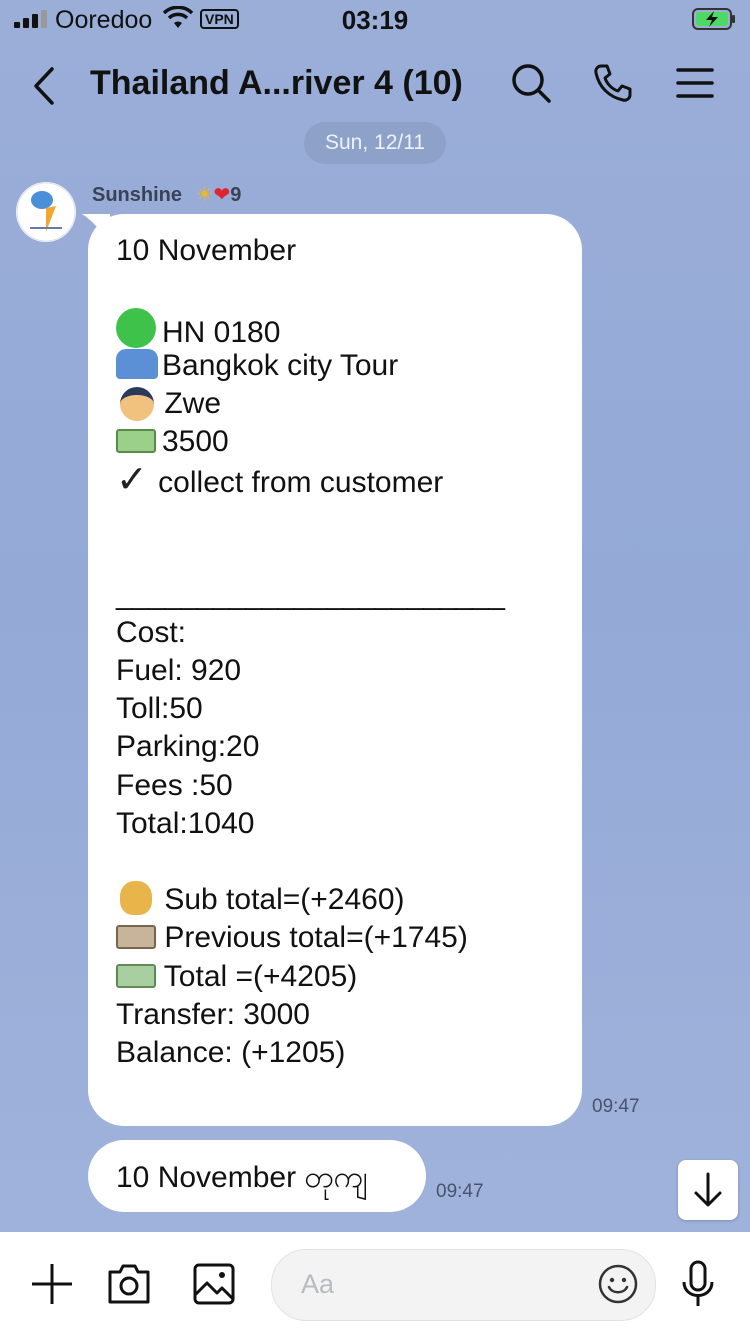 The height and width of the screenshot is (1334, 750). What do you see at coordinates (52, 1284) in the screenshot?
I see `plus-icon` at bounding box center [52, 1284].